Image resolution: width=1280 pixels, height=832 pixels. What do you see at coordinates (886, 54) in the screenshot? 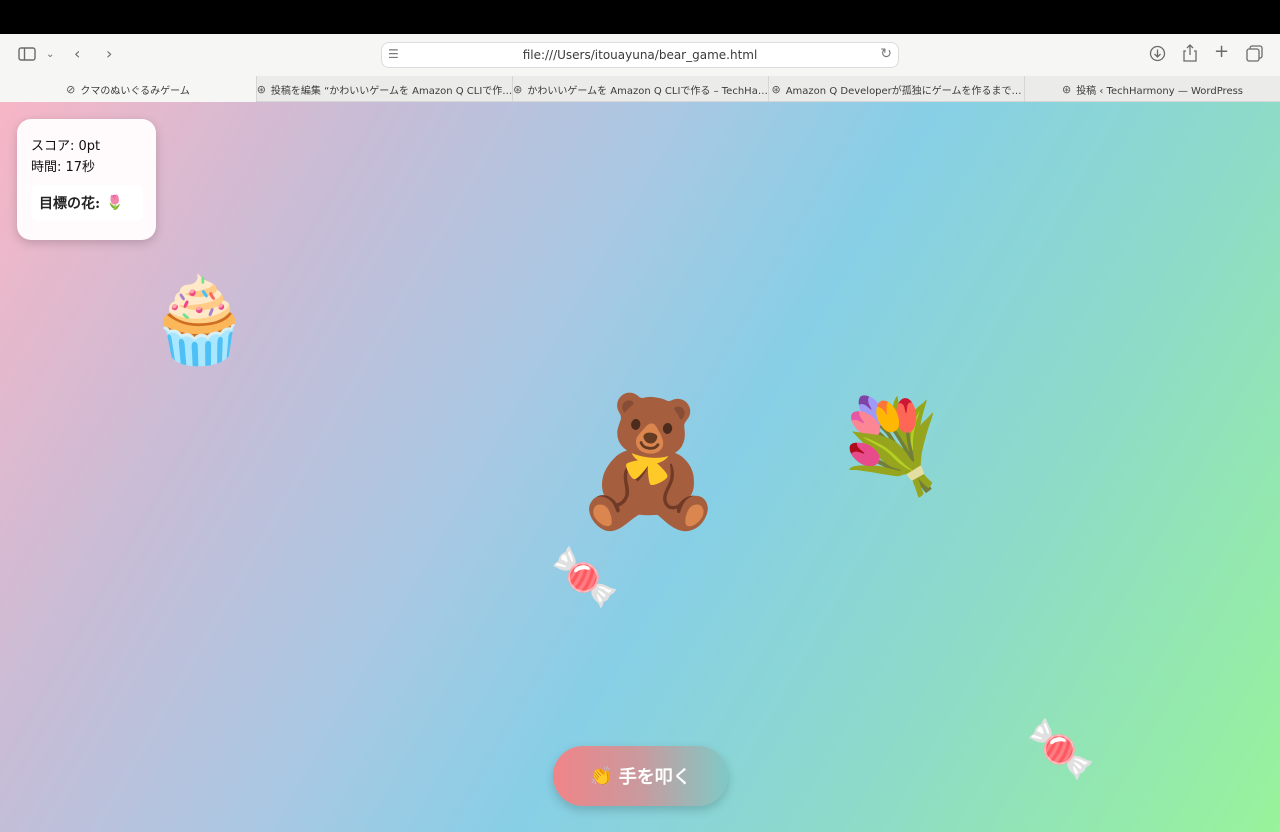
I see `reload-icon: ↻` at bounding box center [886, 54].